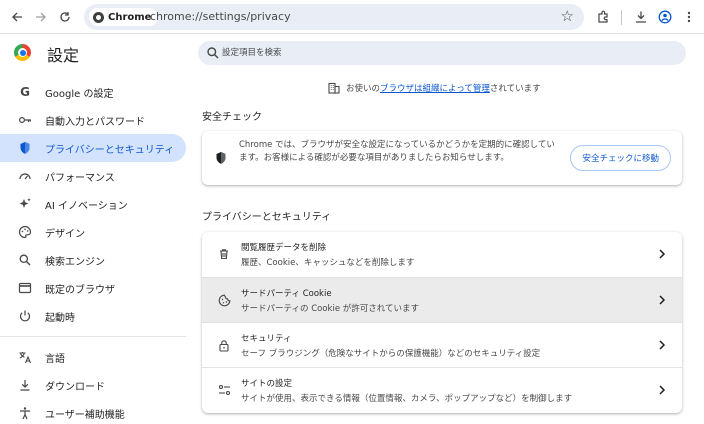  I want to click on sidebar-item-default-browser: 既定のブラウザ, so click(93, 288).